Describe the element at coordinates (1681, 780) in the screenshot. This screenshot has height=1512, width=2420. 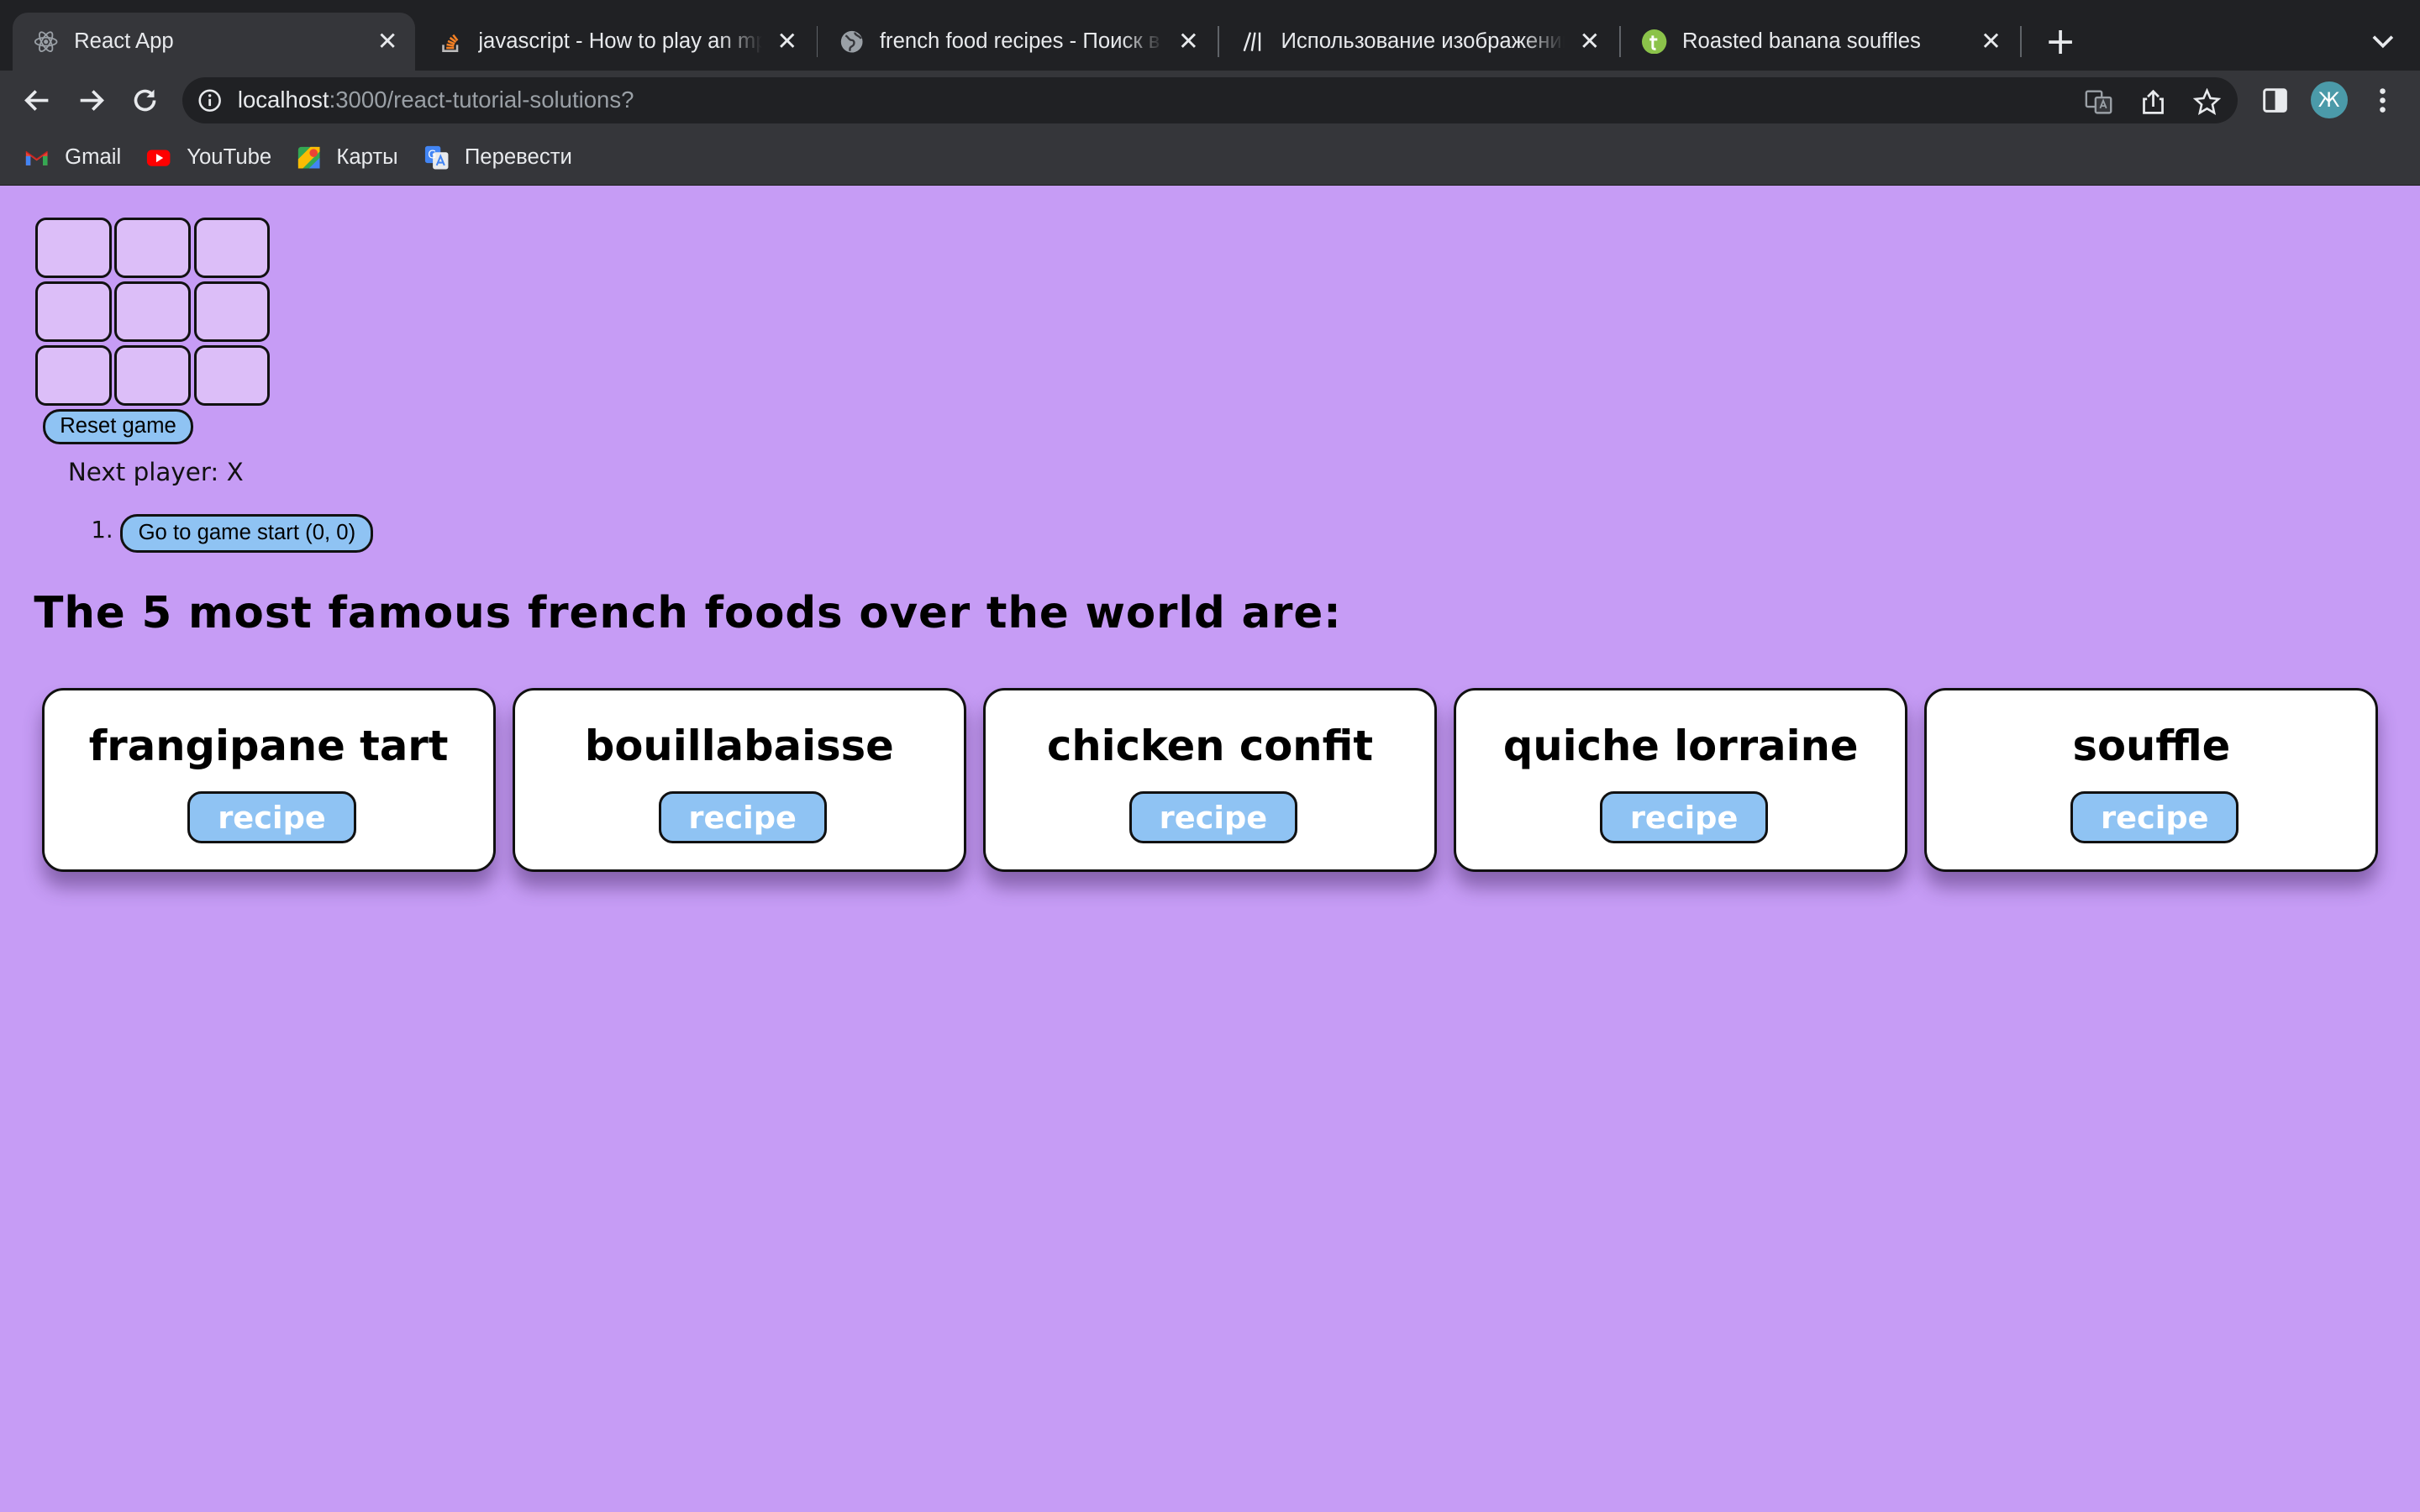
I see `food-card: quiche lorraine recipe` at that location.